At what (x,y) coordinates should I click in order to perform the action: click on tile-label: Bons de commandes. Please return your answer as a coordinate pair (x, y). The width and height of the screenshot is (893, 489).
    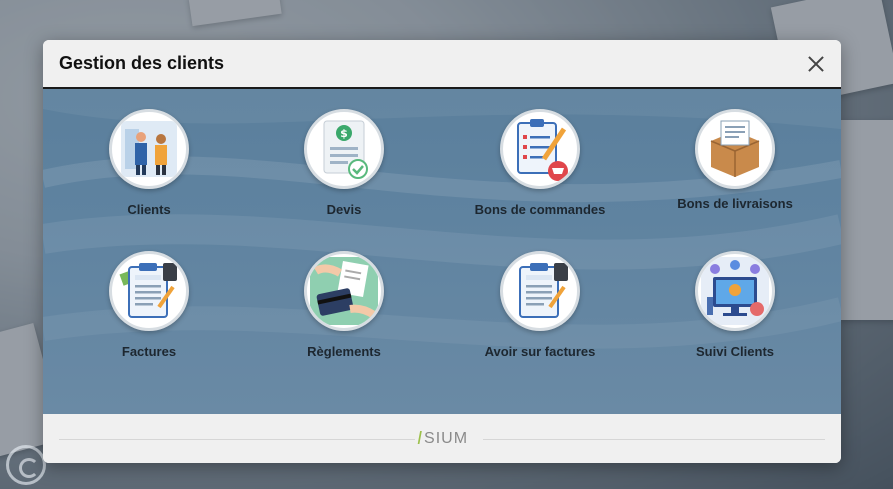
    Looking at the image, I should click on (540, 209).